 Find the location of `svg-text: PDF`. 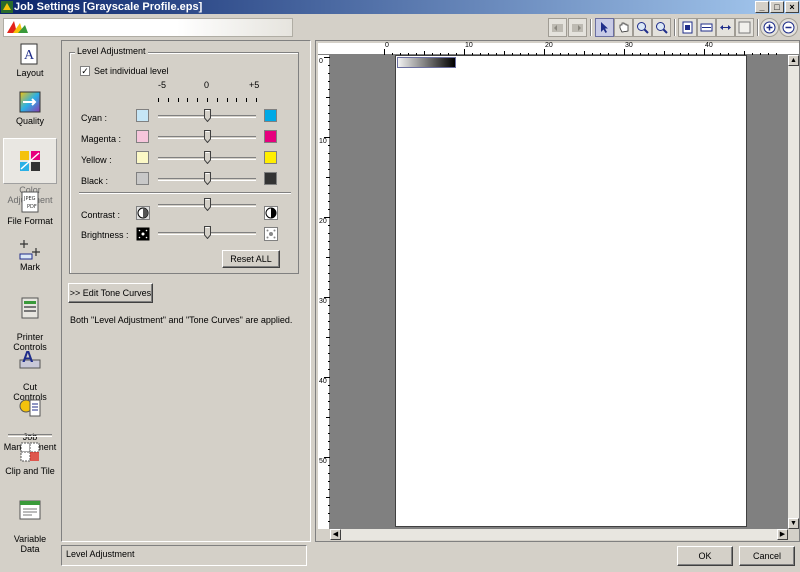

svg-text: PDF is located at coordinates (32, 207).